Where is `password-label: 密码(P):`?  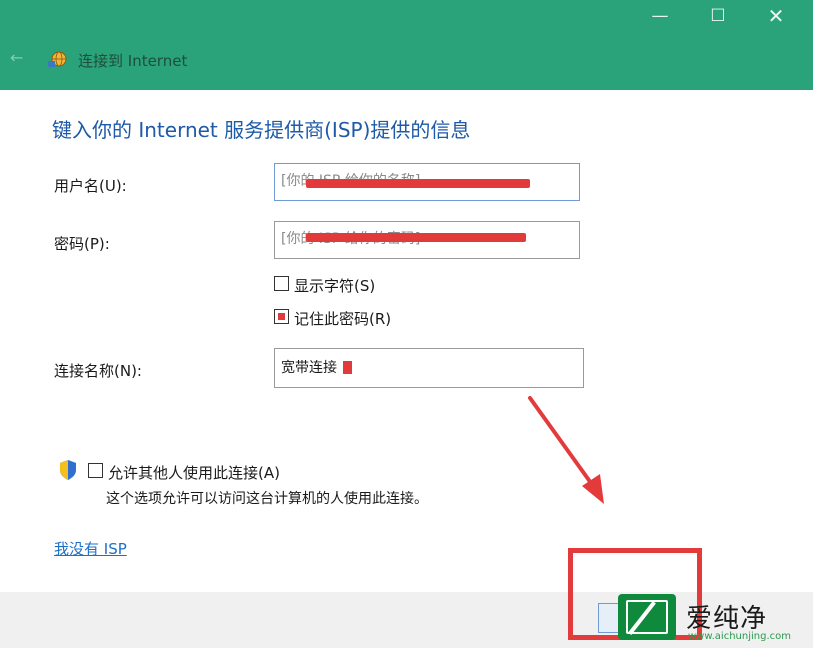
password-label: 密码(P): is located at coordinates (82, 244).